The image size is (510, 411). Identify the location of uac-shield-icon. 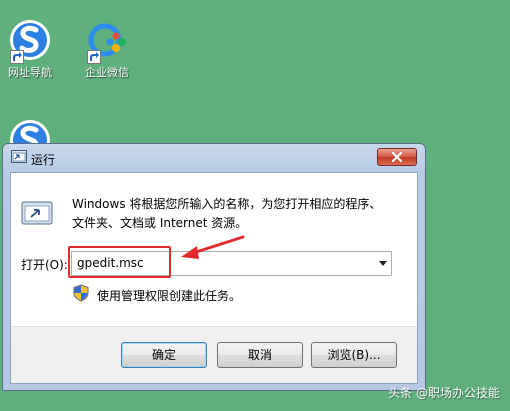
(81, 294).